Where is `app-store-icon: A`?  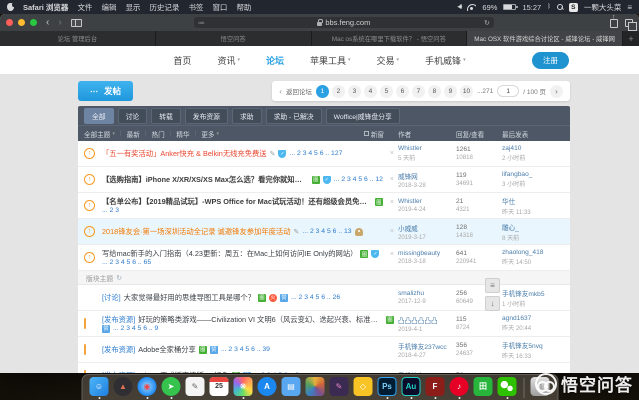 app-store-icon: A is located at coordinates (267, 386).